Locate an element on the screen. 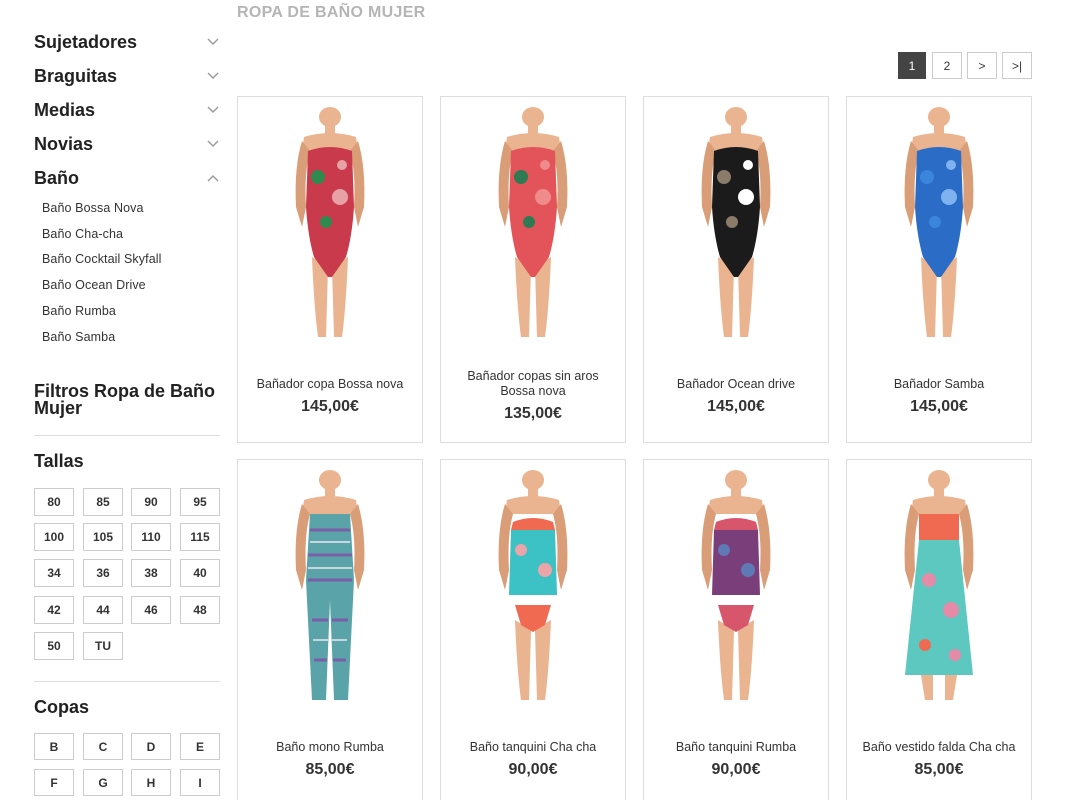 The height and width of the screenshot is (800, 1067). product-card: Baño tanquini Cha cha 90,00€ is located at coordinates (533, 629).